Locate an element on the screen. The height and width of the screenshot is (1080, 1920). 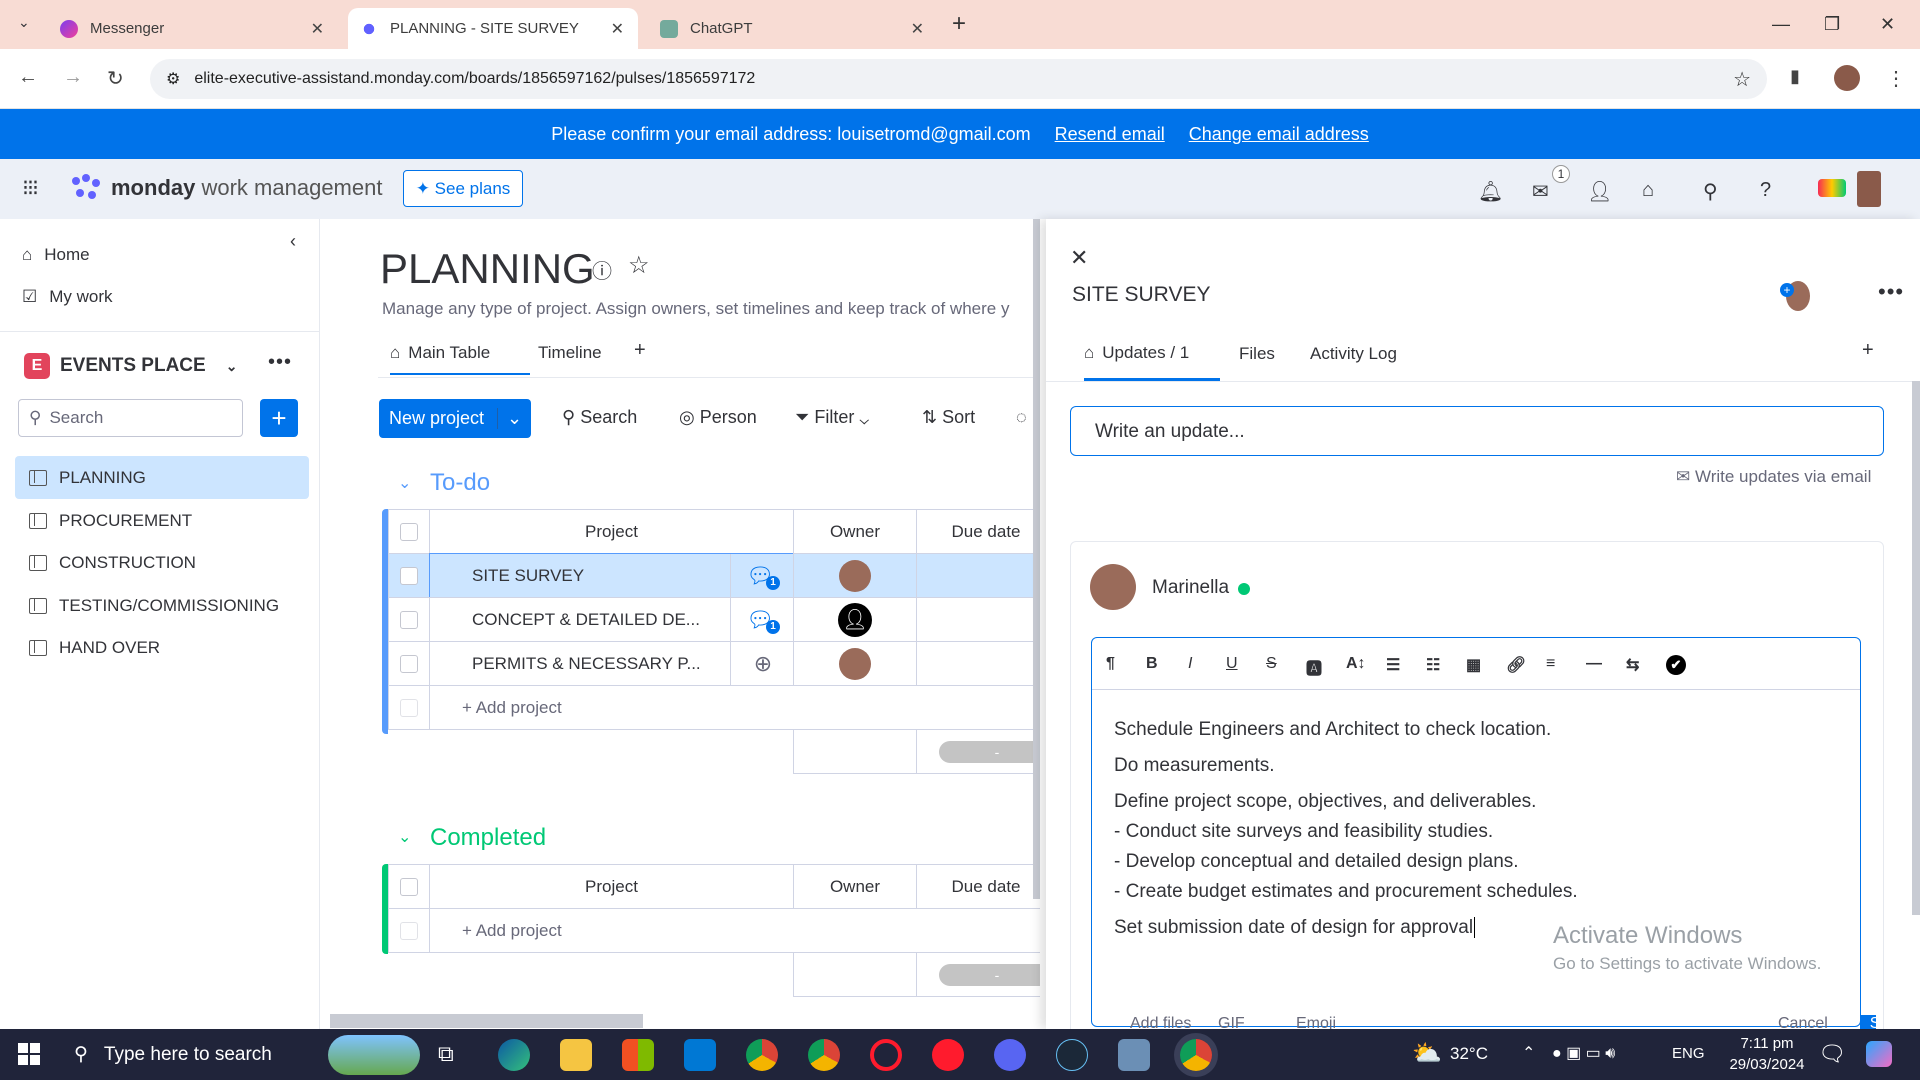
store-icon is located at coordinates (638, 1055).